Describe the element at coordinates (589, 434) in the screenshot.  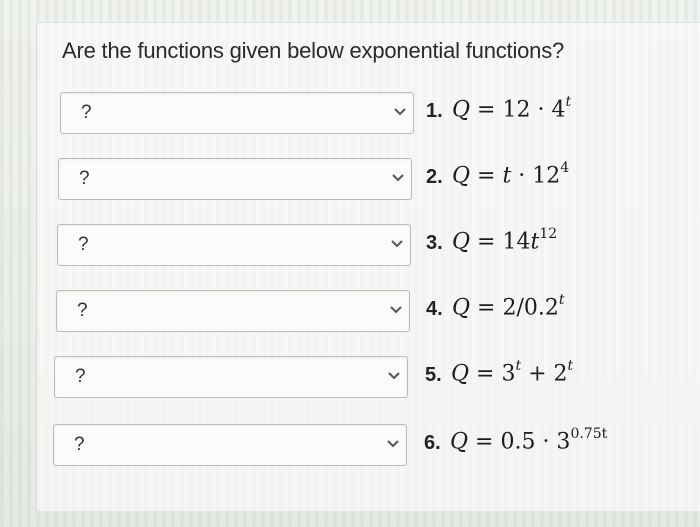
I see `exponent: 0.75t` at that location.